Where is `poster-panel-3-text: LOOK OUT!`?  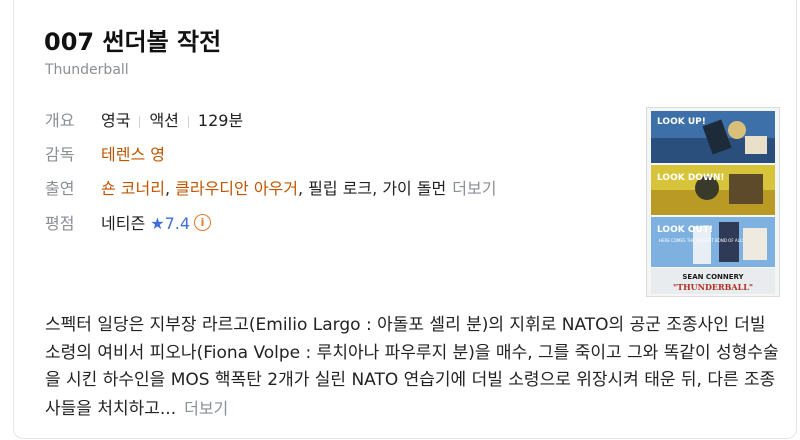 poster-panel-3-text: LOOK OUT! is located at coordinates (685, 230).